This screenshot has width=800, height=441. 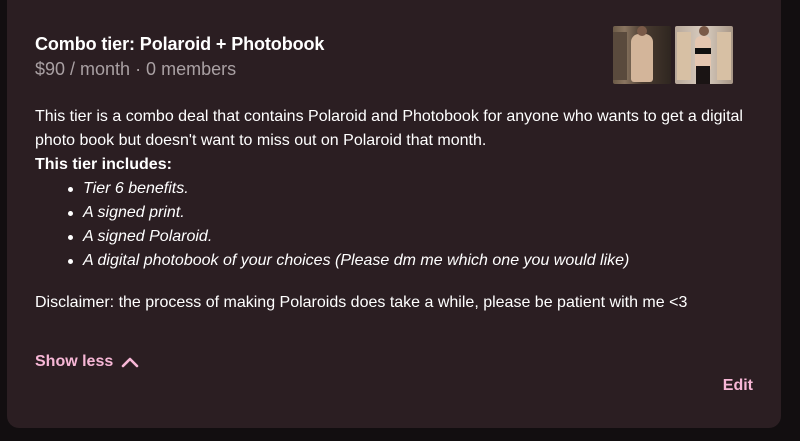 What do you see at coordinates (738, 386) in the screenshot?
I see `edit-button: Edit` at bounding box center [738, 386].